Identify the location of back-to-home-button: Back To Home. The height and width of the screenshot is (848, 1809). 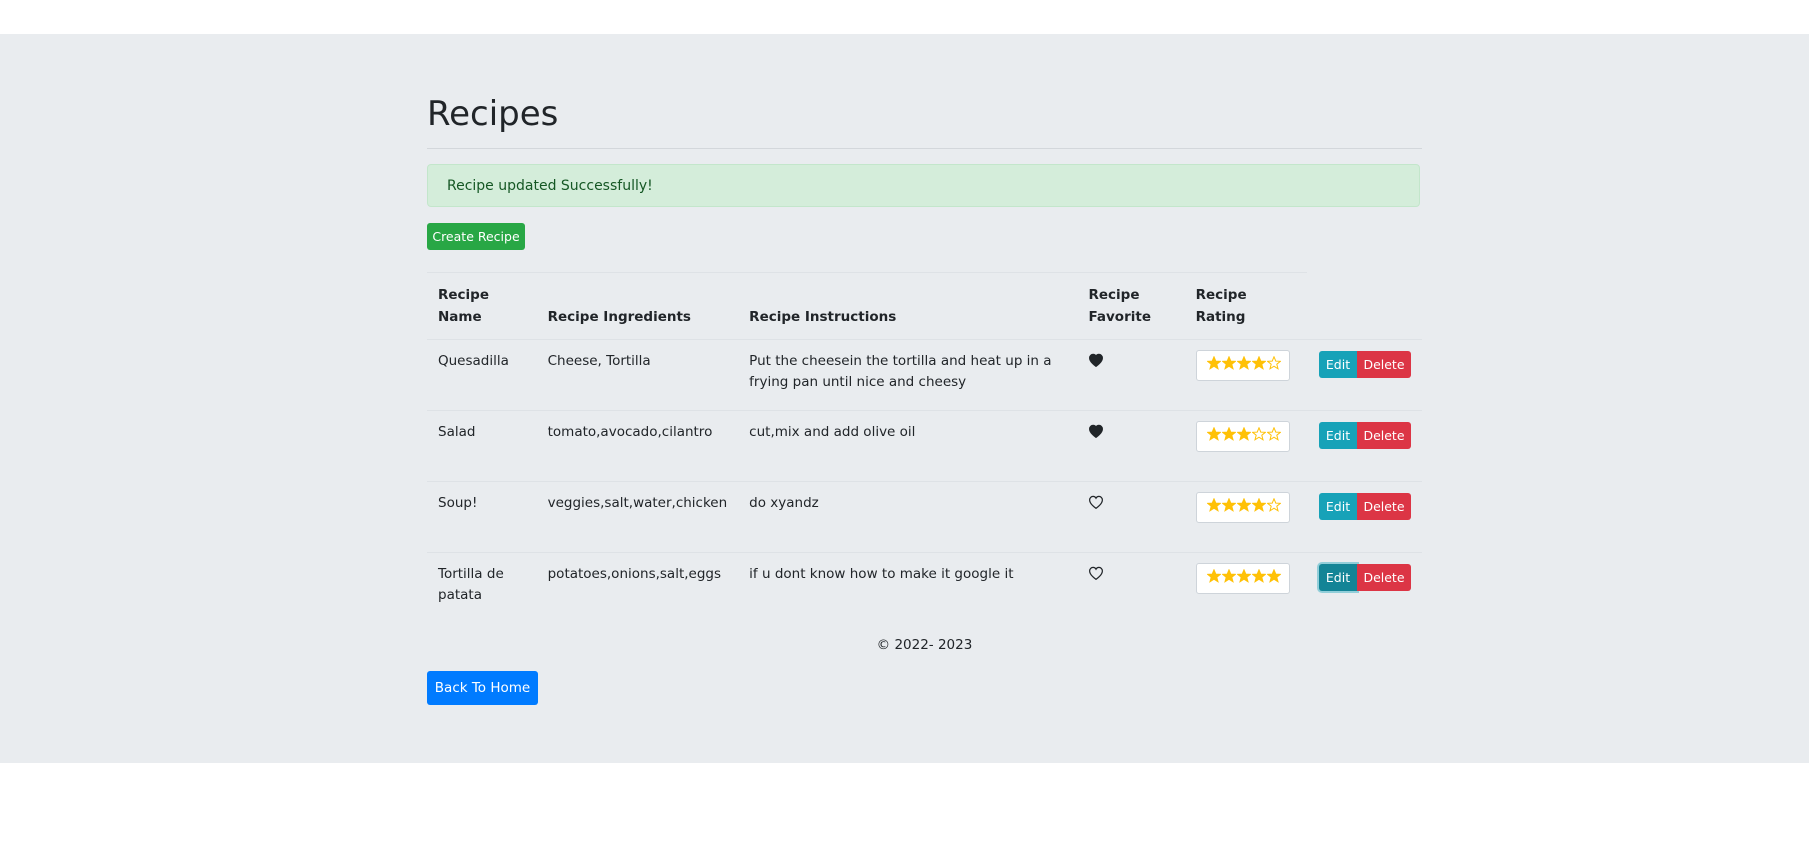
(482, 688).